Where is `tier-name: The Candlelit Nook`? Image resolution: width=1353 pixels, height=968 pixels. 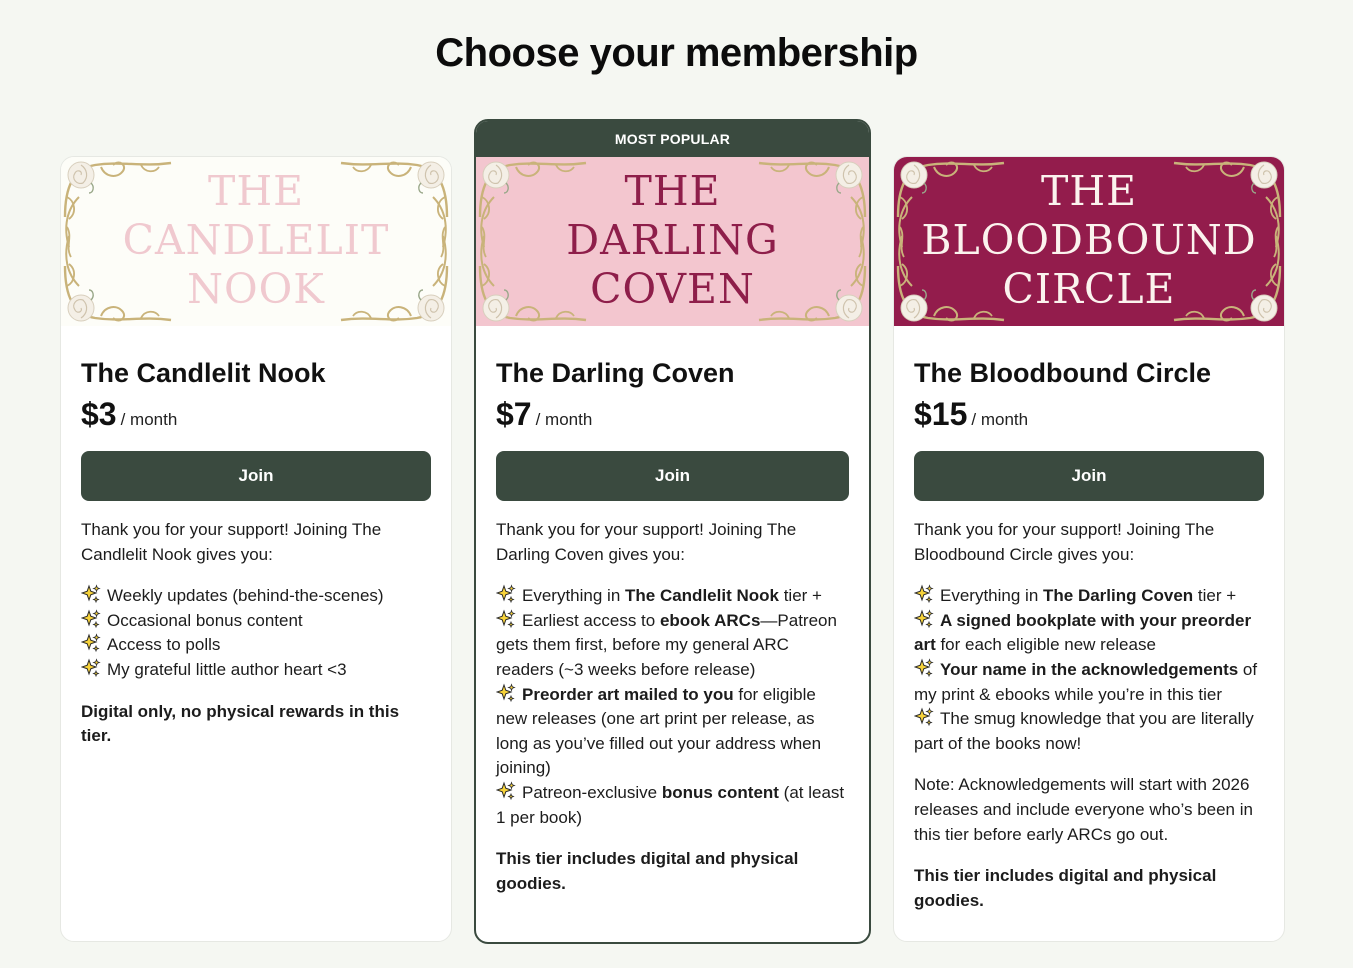
tier-name: The Candlelit Nook is located at coordinates (203, 373).